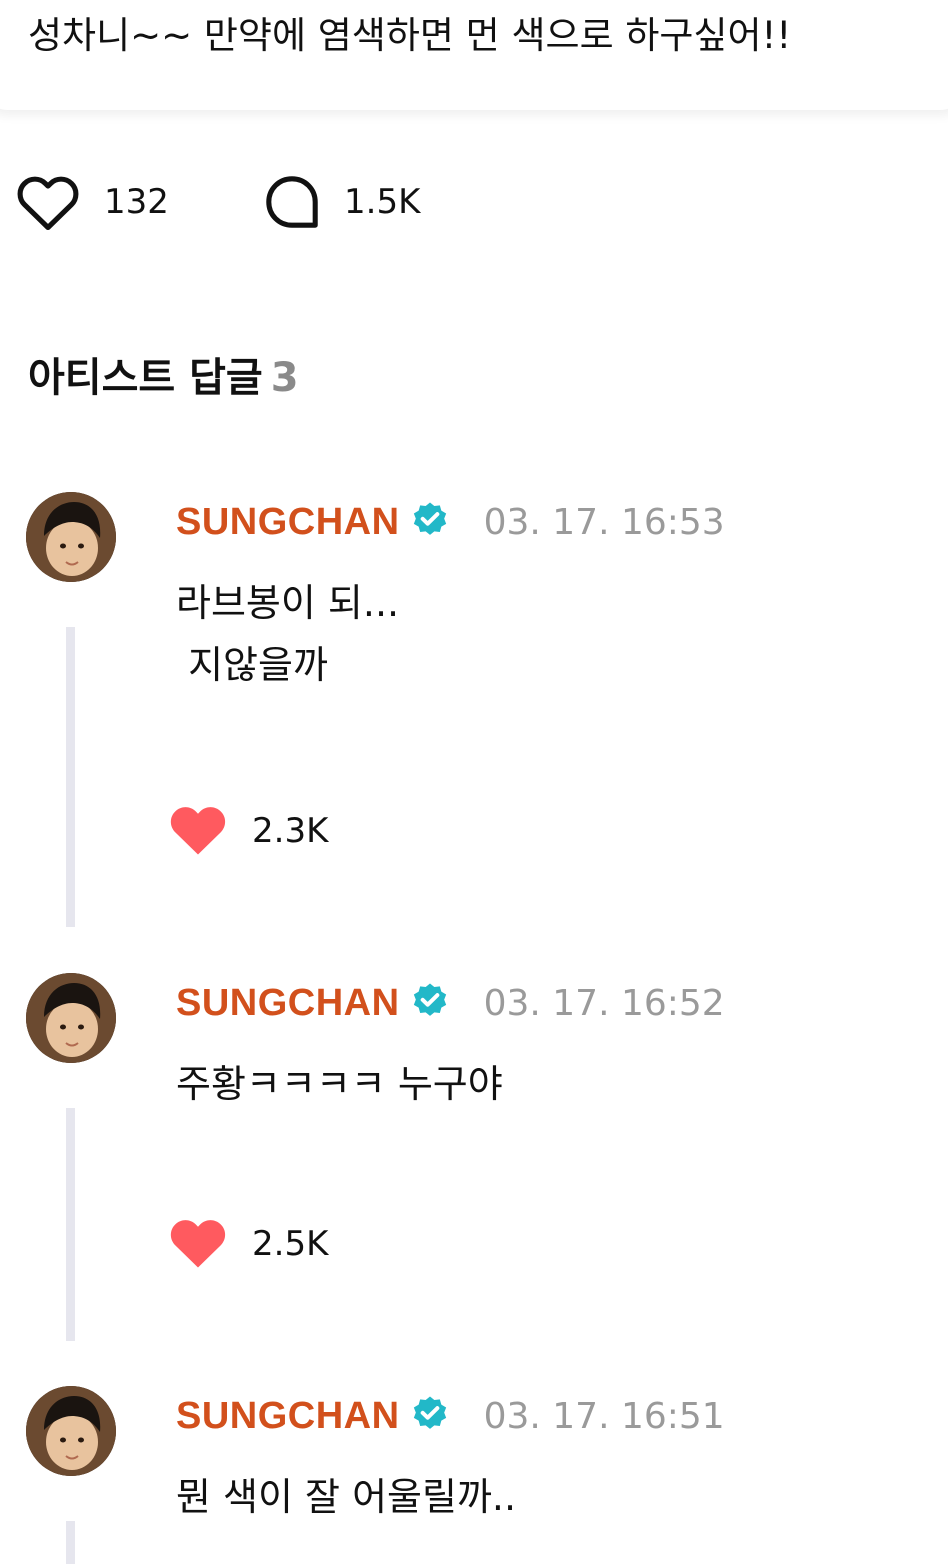  I want to click on reply-timestamp: 03. 17. 16:52, so click(604, 1003).